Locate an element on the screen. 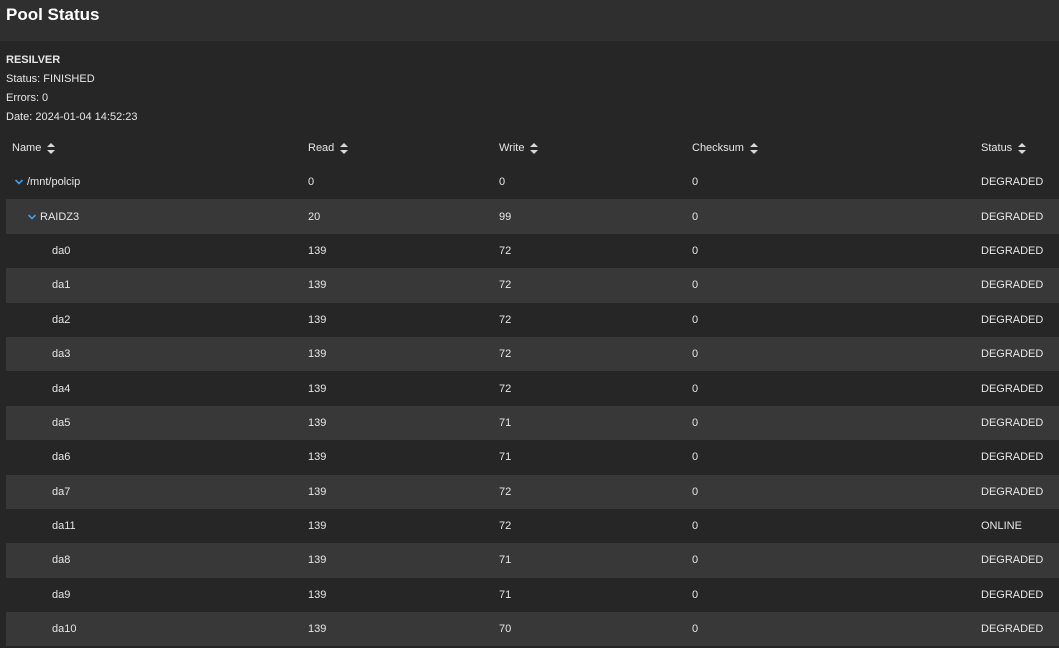  device-name: da9 is located at coordinates (61, 594).